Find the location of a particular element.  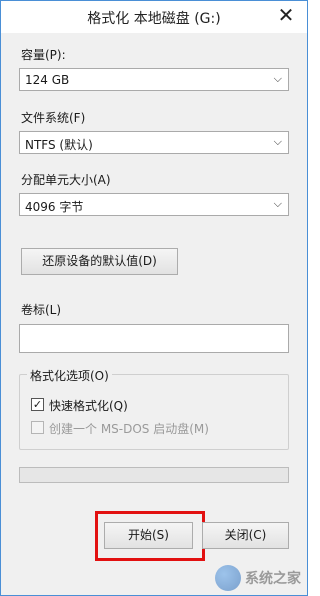

msdos-disk-label: 创建一个 MS-DOS 启动盘(M) is located at coordinates (129, 429).